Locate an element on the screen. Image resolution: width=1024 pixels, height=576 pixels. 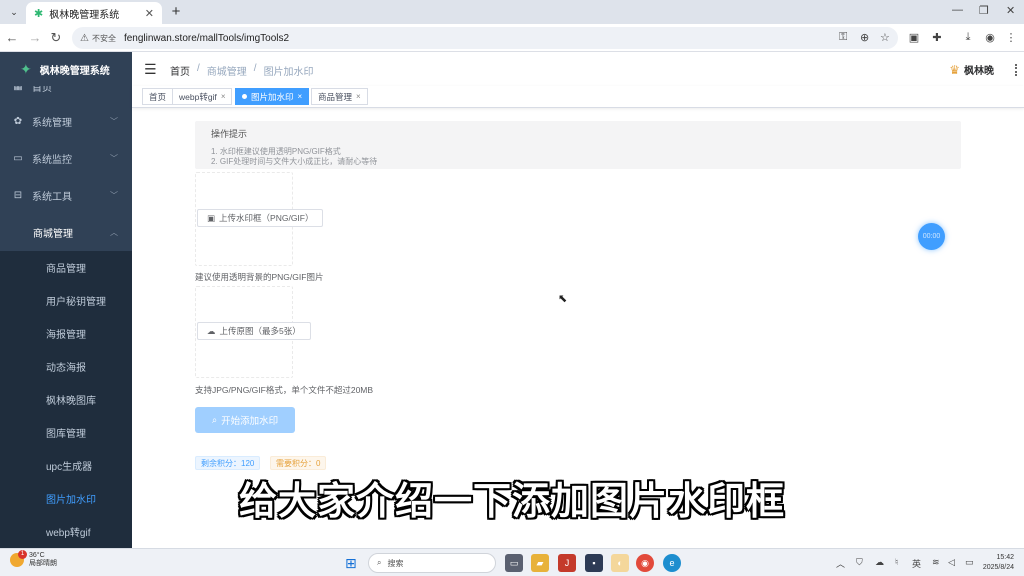
system-clock: 15:42 2025/8/24 is located at coordinates (998, 563).